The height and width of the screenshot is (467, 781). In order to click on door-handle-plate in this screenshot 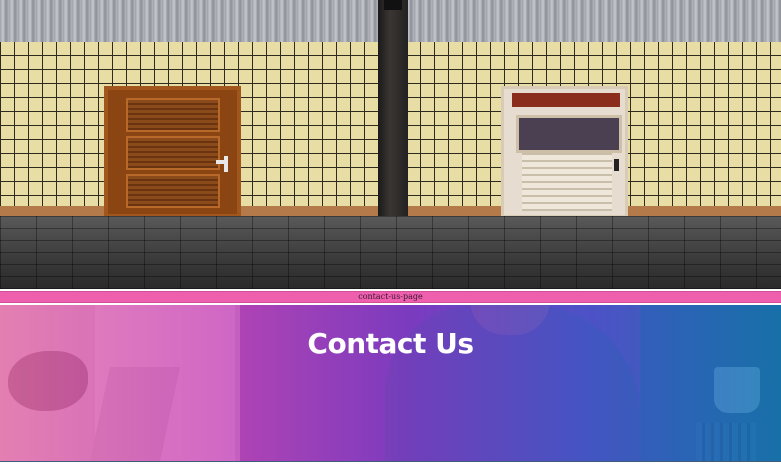, I will do `click(226, 164)`.